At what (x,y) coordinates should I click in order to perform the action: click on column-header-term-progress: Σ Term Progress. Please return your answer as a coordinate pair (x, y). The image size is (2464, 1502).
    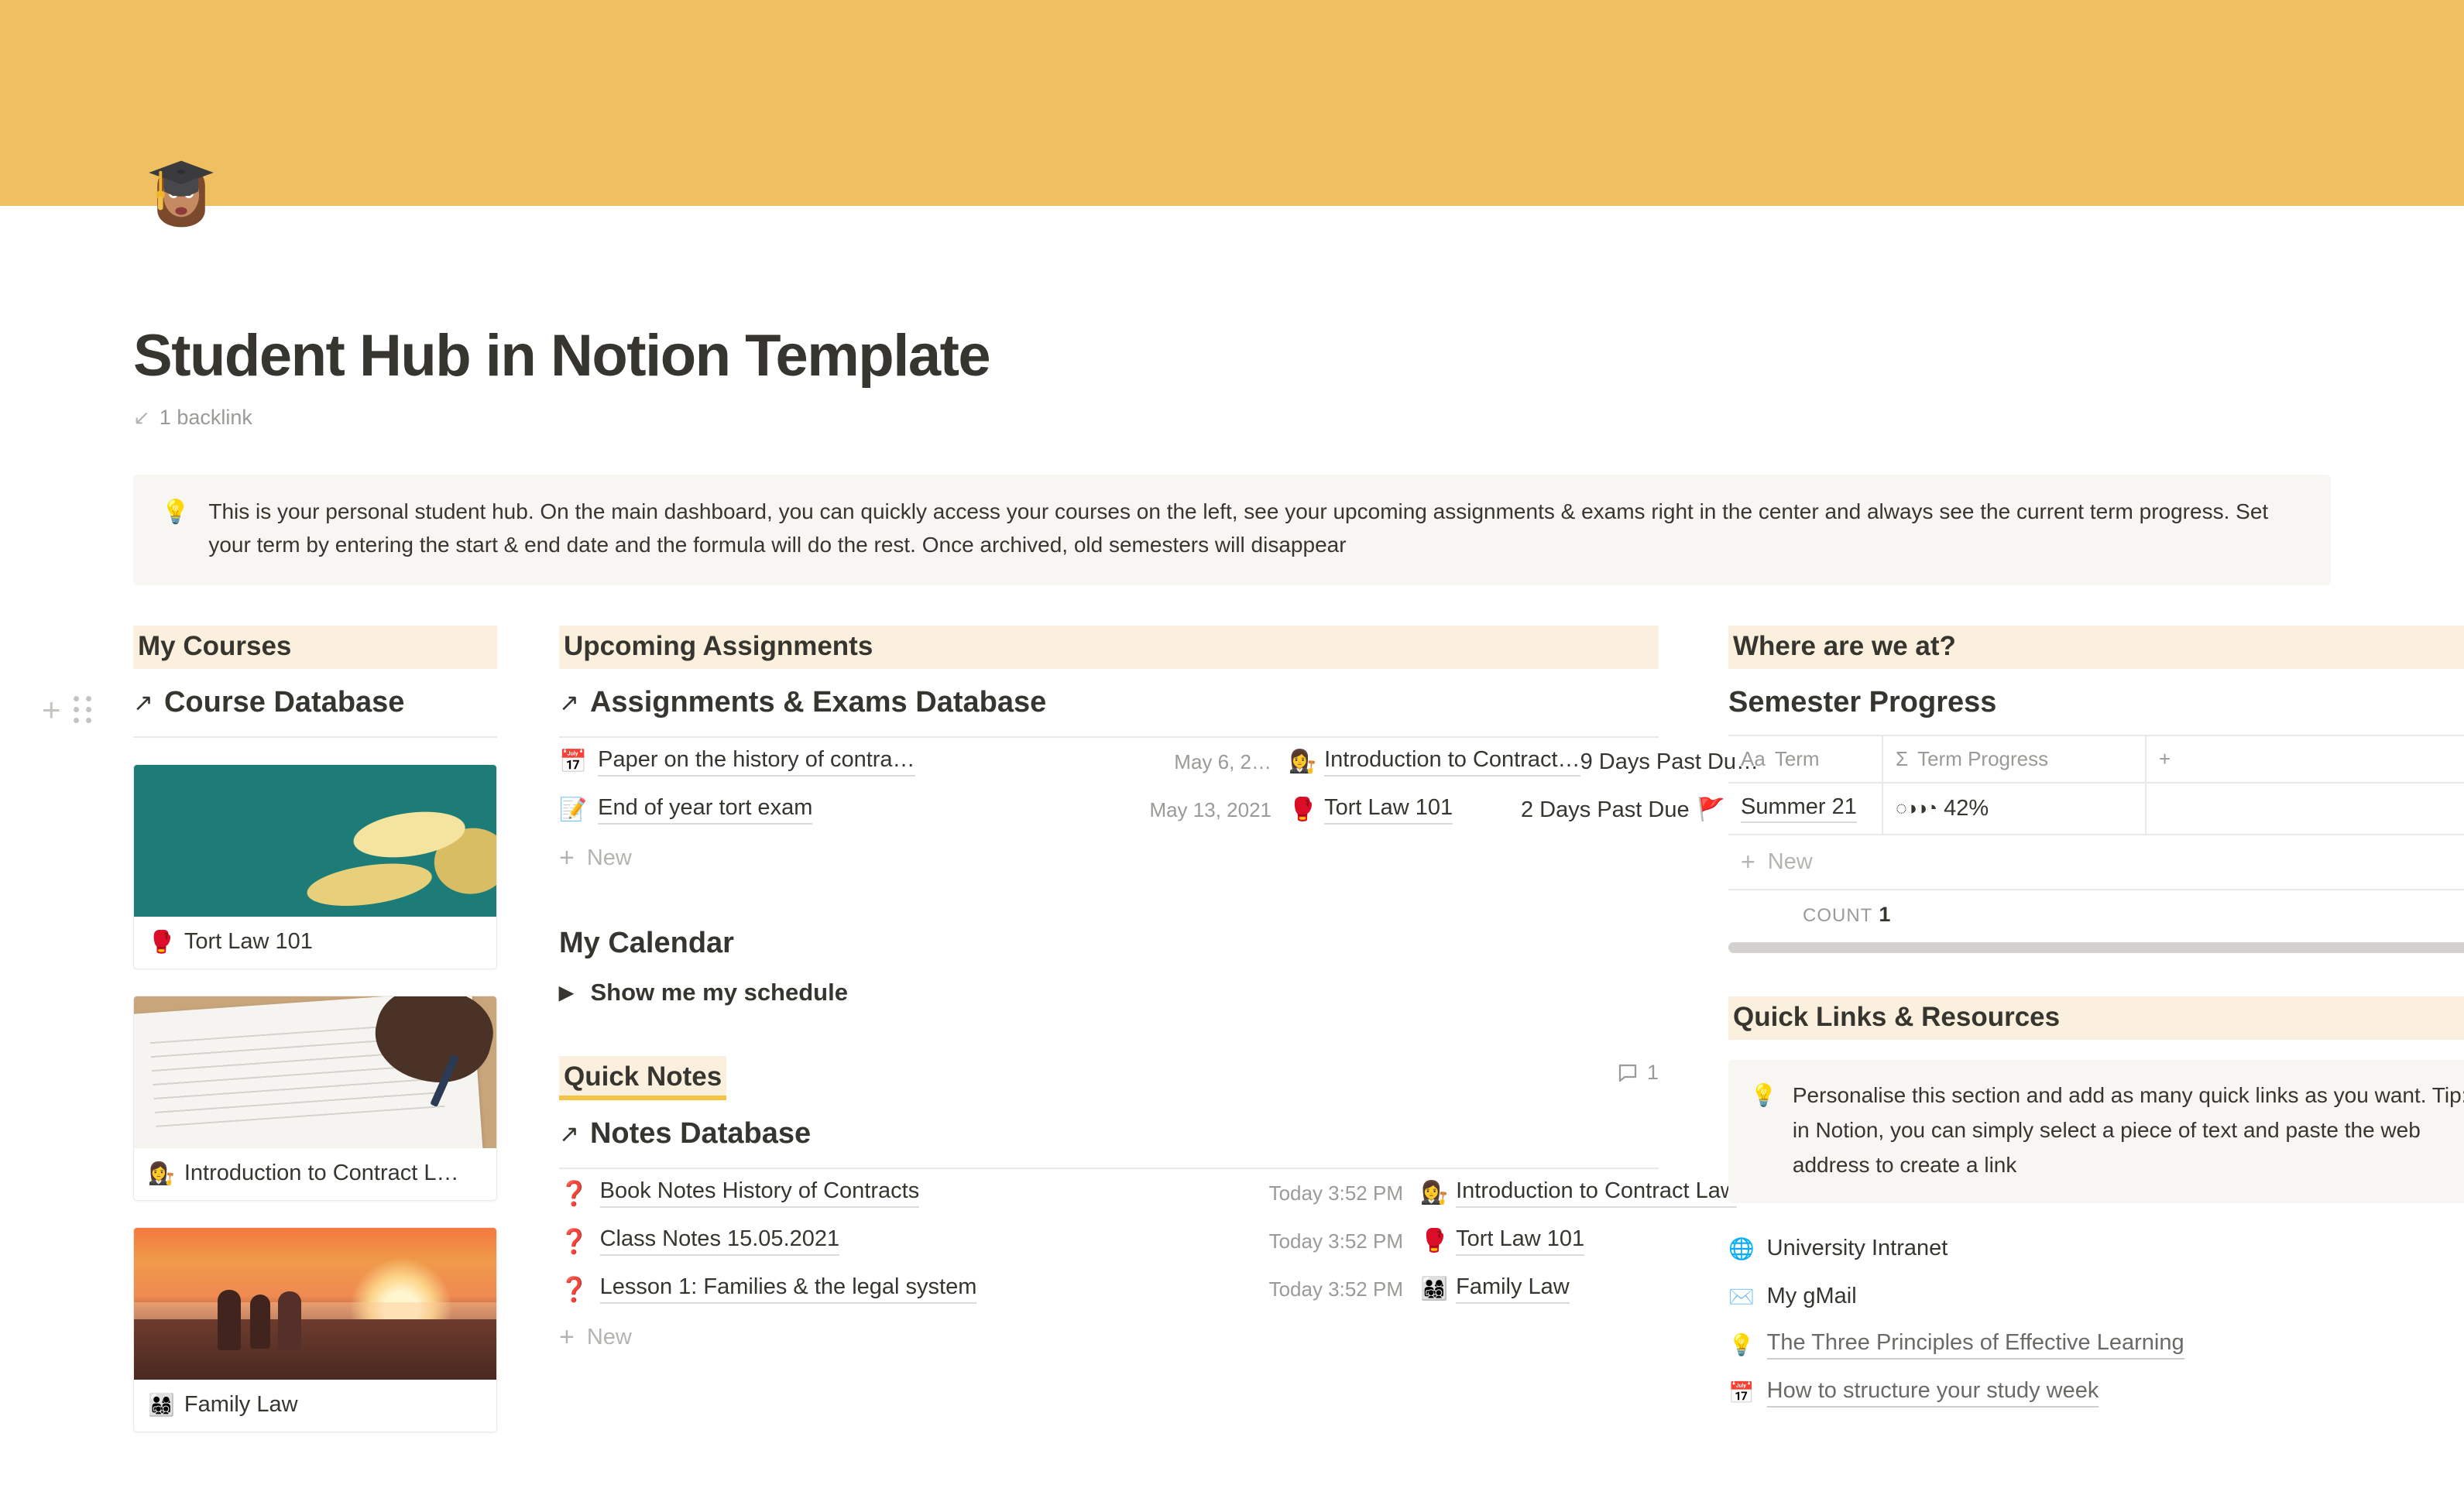
    Looking at the image, I should click on (2015, 759).